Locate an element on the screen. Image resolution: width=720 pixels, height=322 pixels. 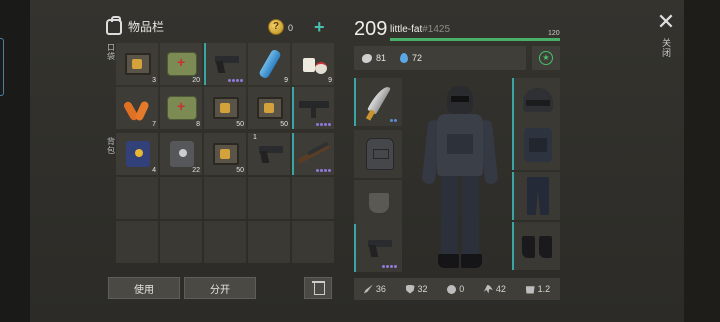
xp-bar is located at coordinates (475, 39).